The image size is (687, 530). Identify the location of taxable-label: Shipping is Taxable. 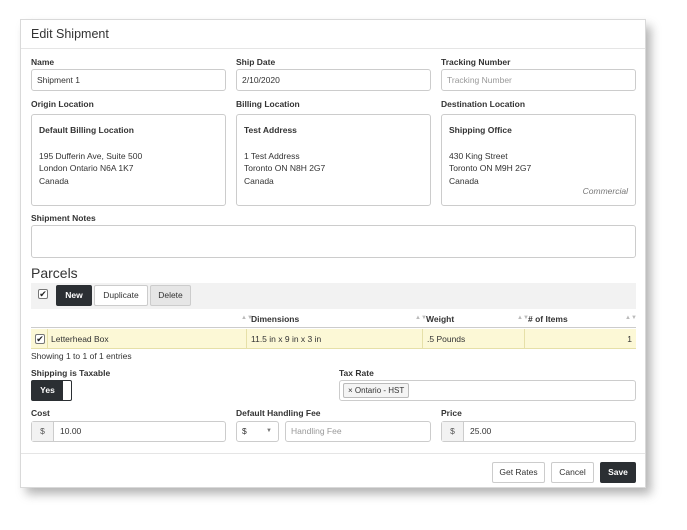
(71, 373).